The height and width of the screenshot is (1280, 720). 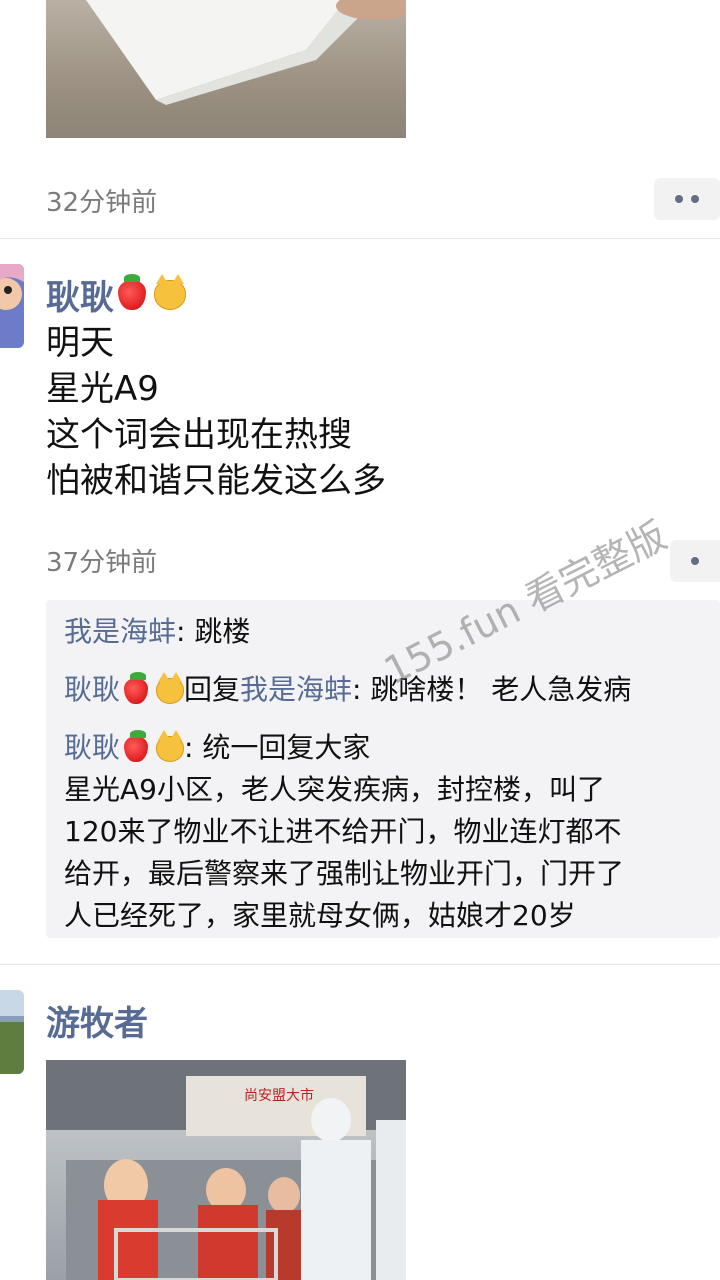 I want to click on reply-label: 回复, so click(x=212, y=689).